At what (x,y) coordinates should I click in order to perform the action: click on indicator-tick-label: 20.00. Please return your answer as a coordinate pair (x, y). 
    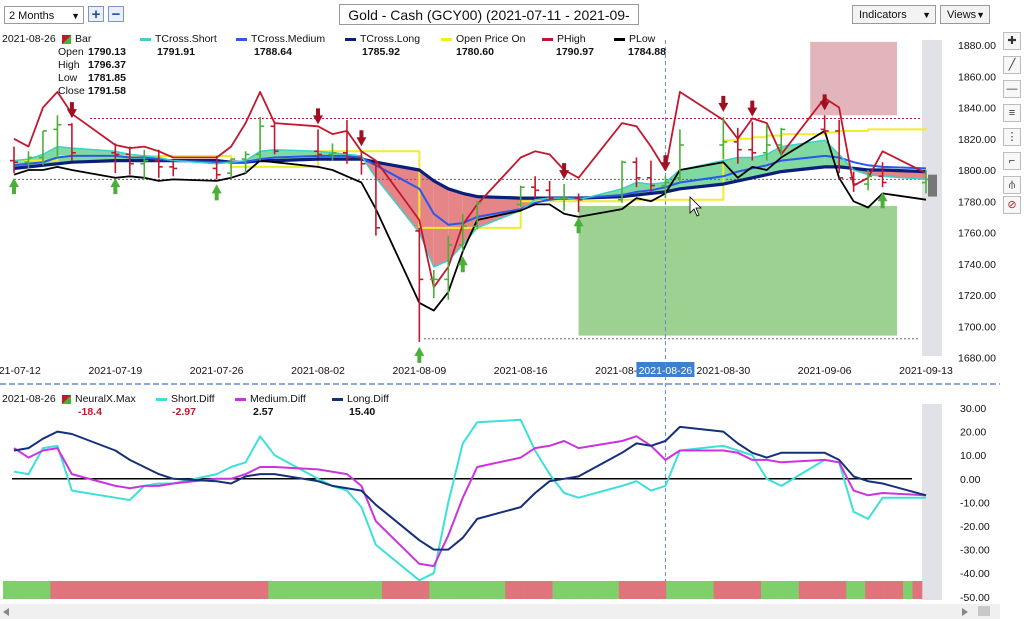
    Looking at the image, I should click on (973, 433).